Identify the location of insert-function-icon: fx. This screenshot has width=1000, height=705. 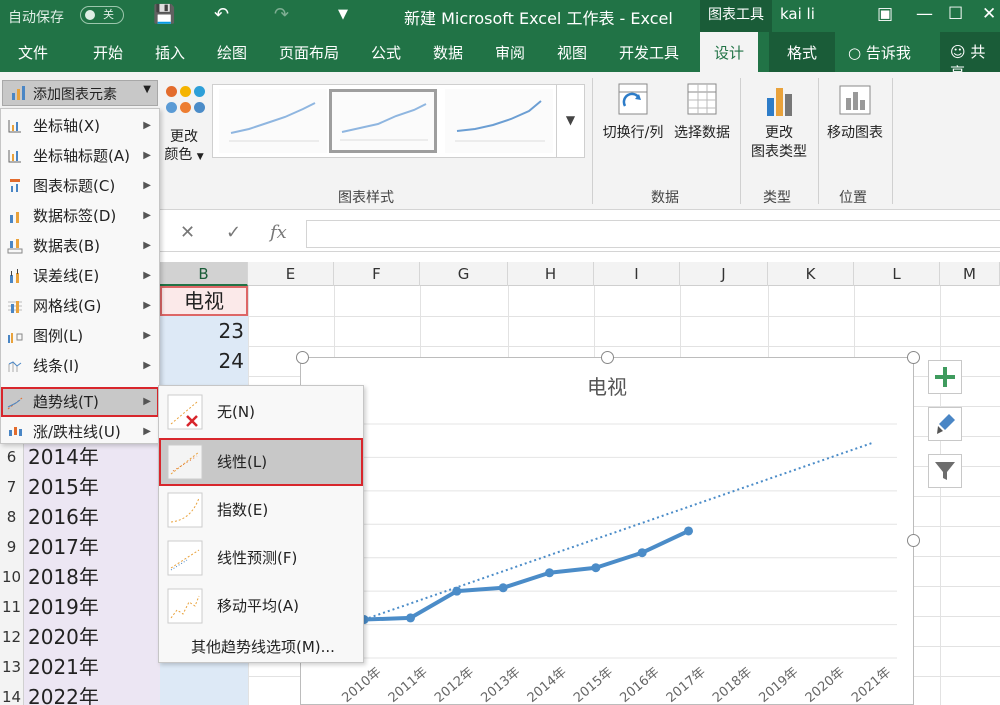
(278, 232).